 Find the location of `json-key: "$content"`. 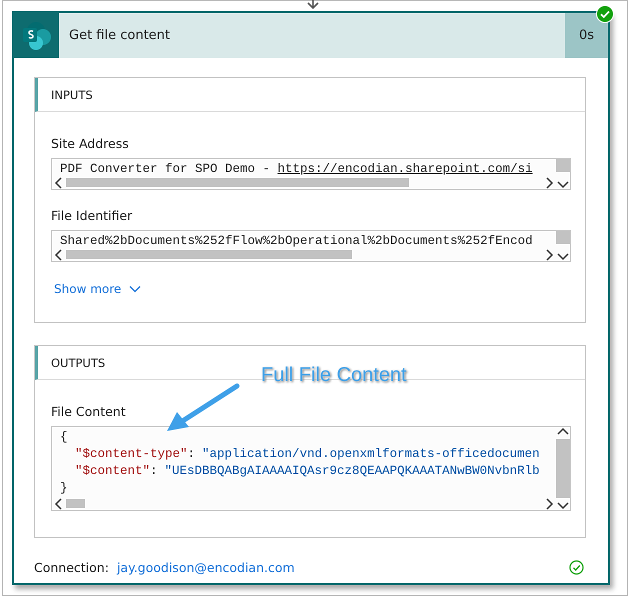

json-key: "$content" is located at coordinates (112, 471).